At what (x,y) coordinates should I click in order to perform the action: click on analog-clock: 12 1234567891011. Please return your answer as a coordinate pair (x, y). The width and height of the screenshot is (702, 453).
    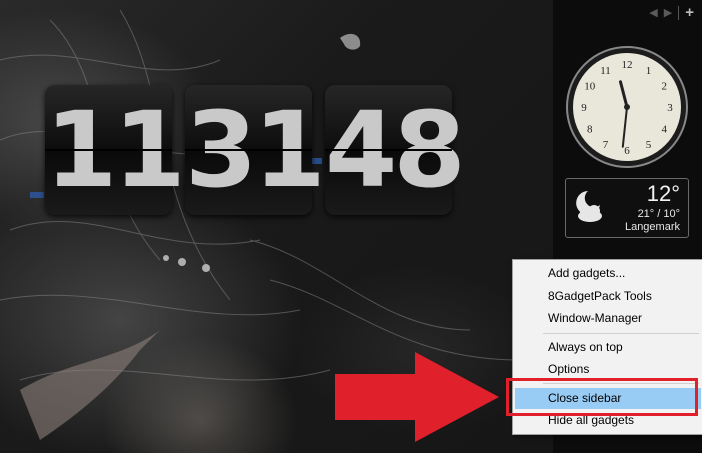
    Looking at the image, I should click on (627, 107).